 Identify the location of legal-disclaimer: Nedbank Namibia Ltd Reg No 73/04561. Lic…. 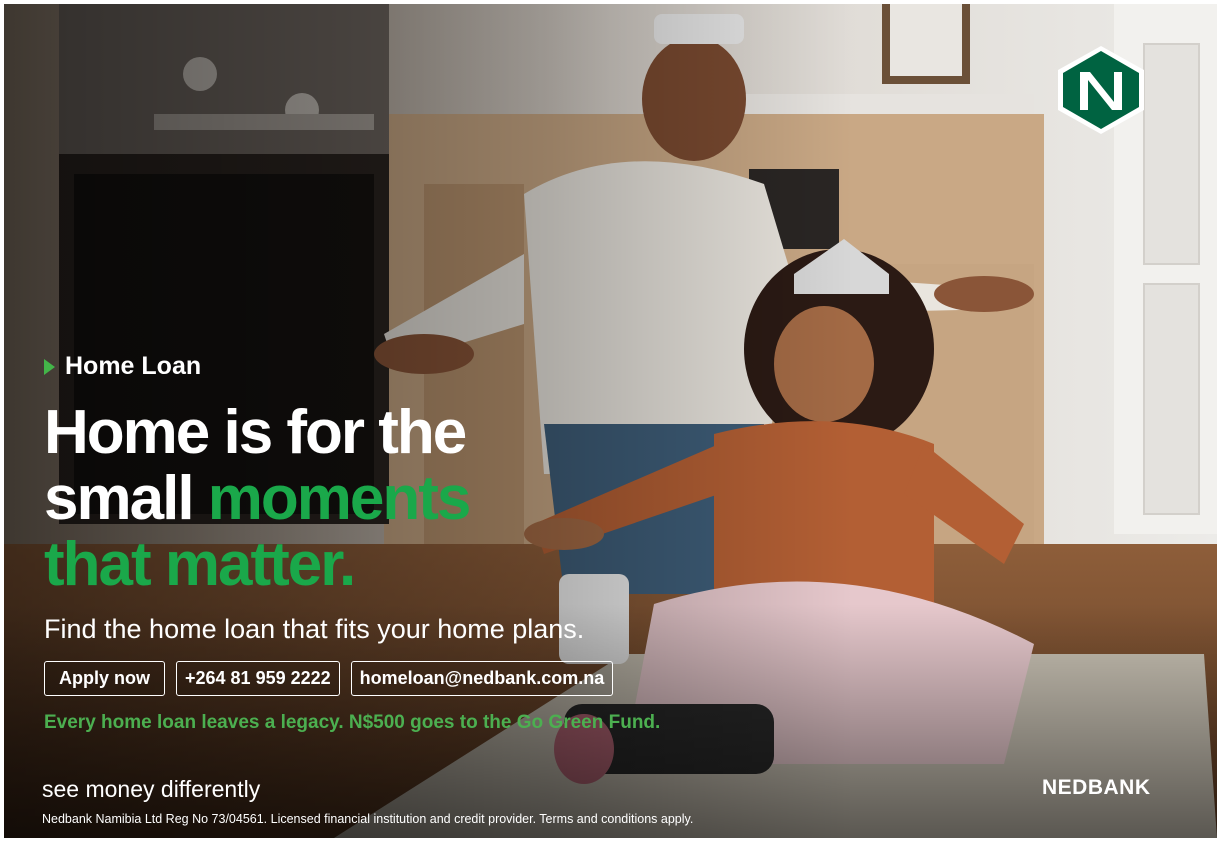
(368, 819).